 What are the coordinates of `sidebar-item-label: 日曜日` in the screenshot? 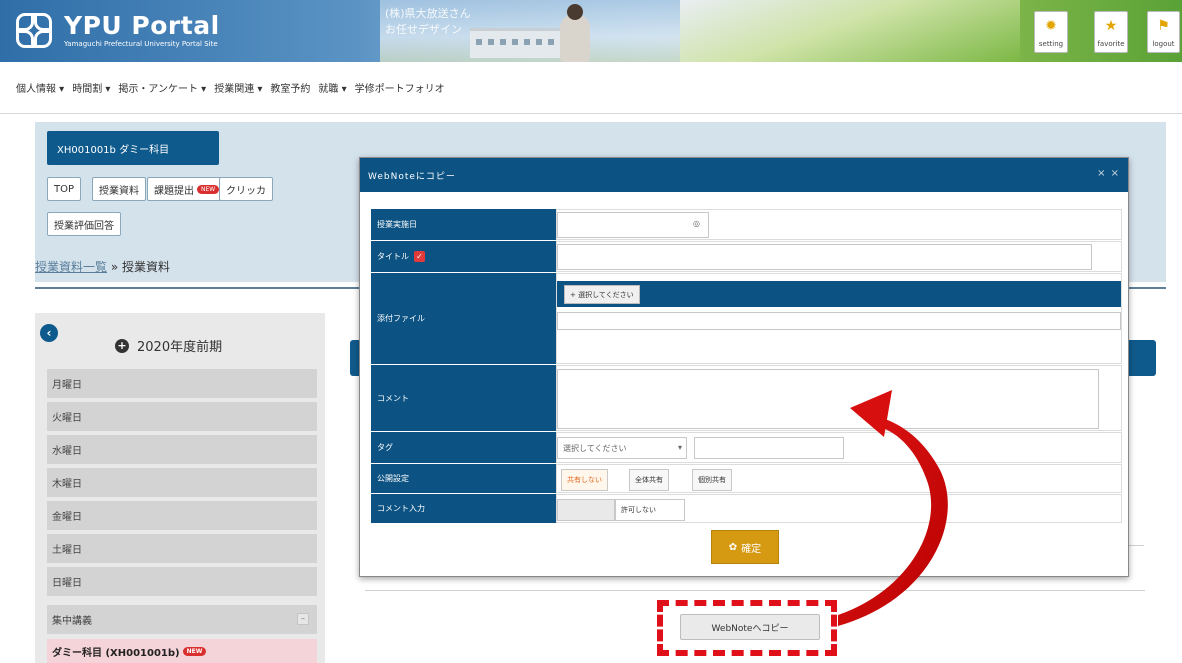 It's located at (67, 583).